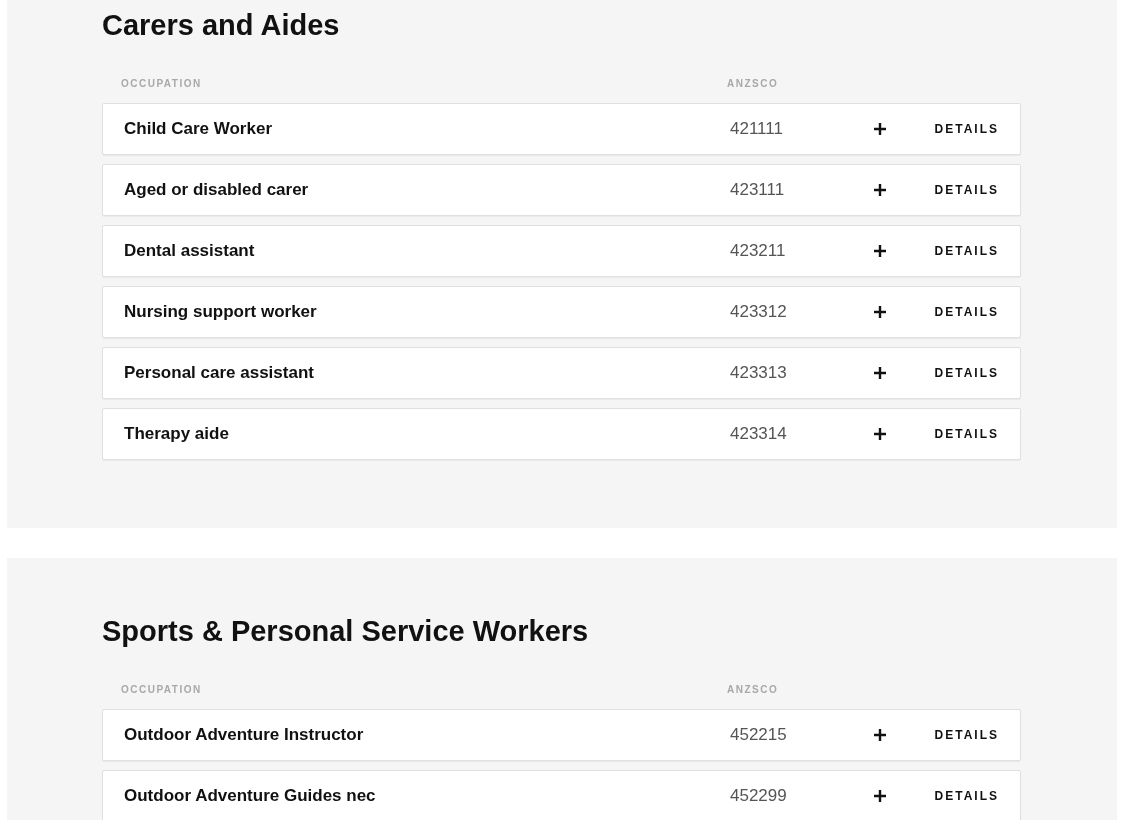 The height and width of the screenshot is (820, 1130). I want to click on anzsco-code: 423312, so click(759, 312).